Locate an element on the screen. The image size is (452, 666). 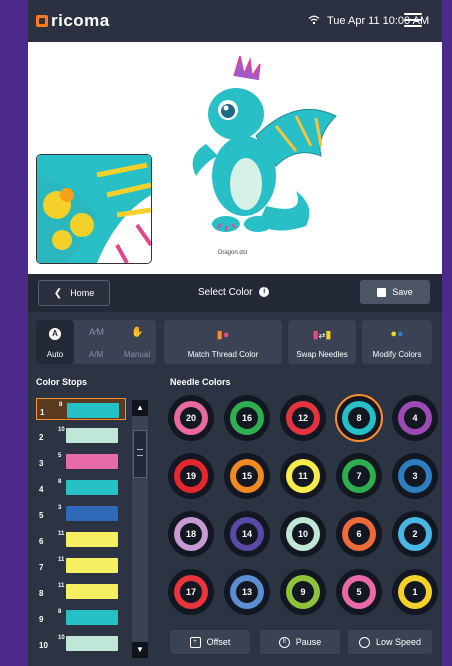
needle-button: 4 is located at coordinates (415, 418).